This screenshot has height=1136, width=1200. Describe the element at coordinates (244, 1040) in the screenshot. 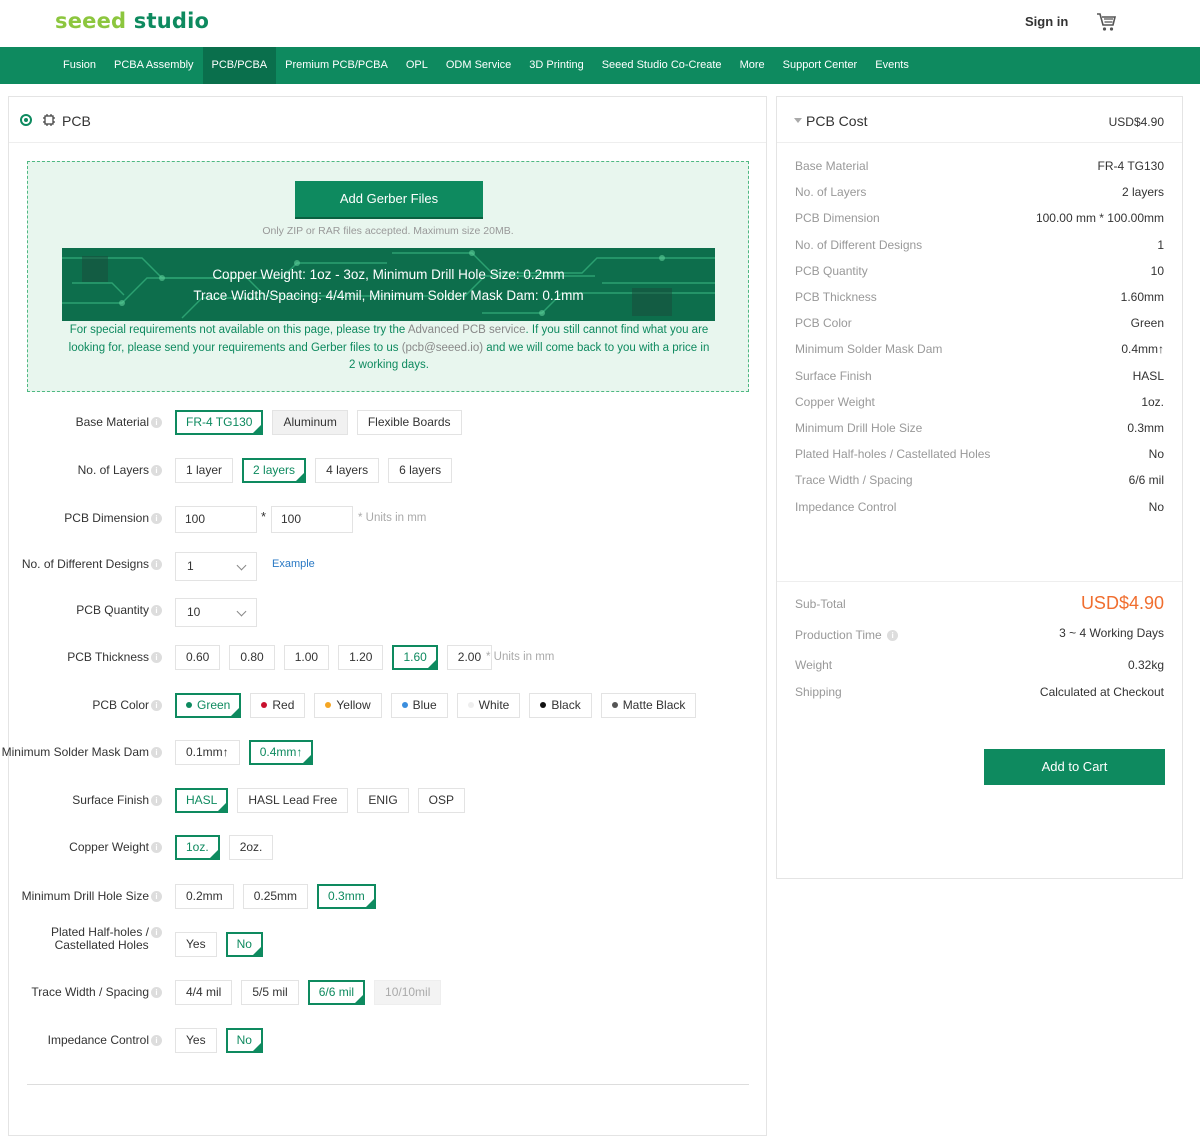

I see `impedance-option-1: No` at that location.